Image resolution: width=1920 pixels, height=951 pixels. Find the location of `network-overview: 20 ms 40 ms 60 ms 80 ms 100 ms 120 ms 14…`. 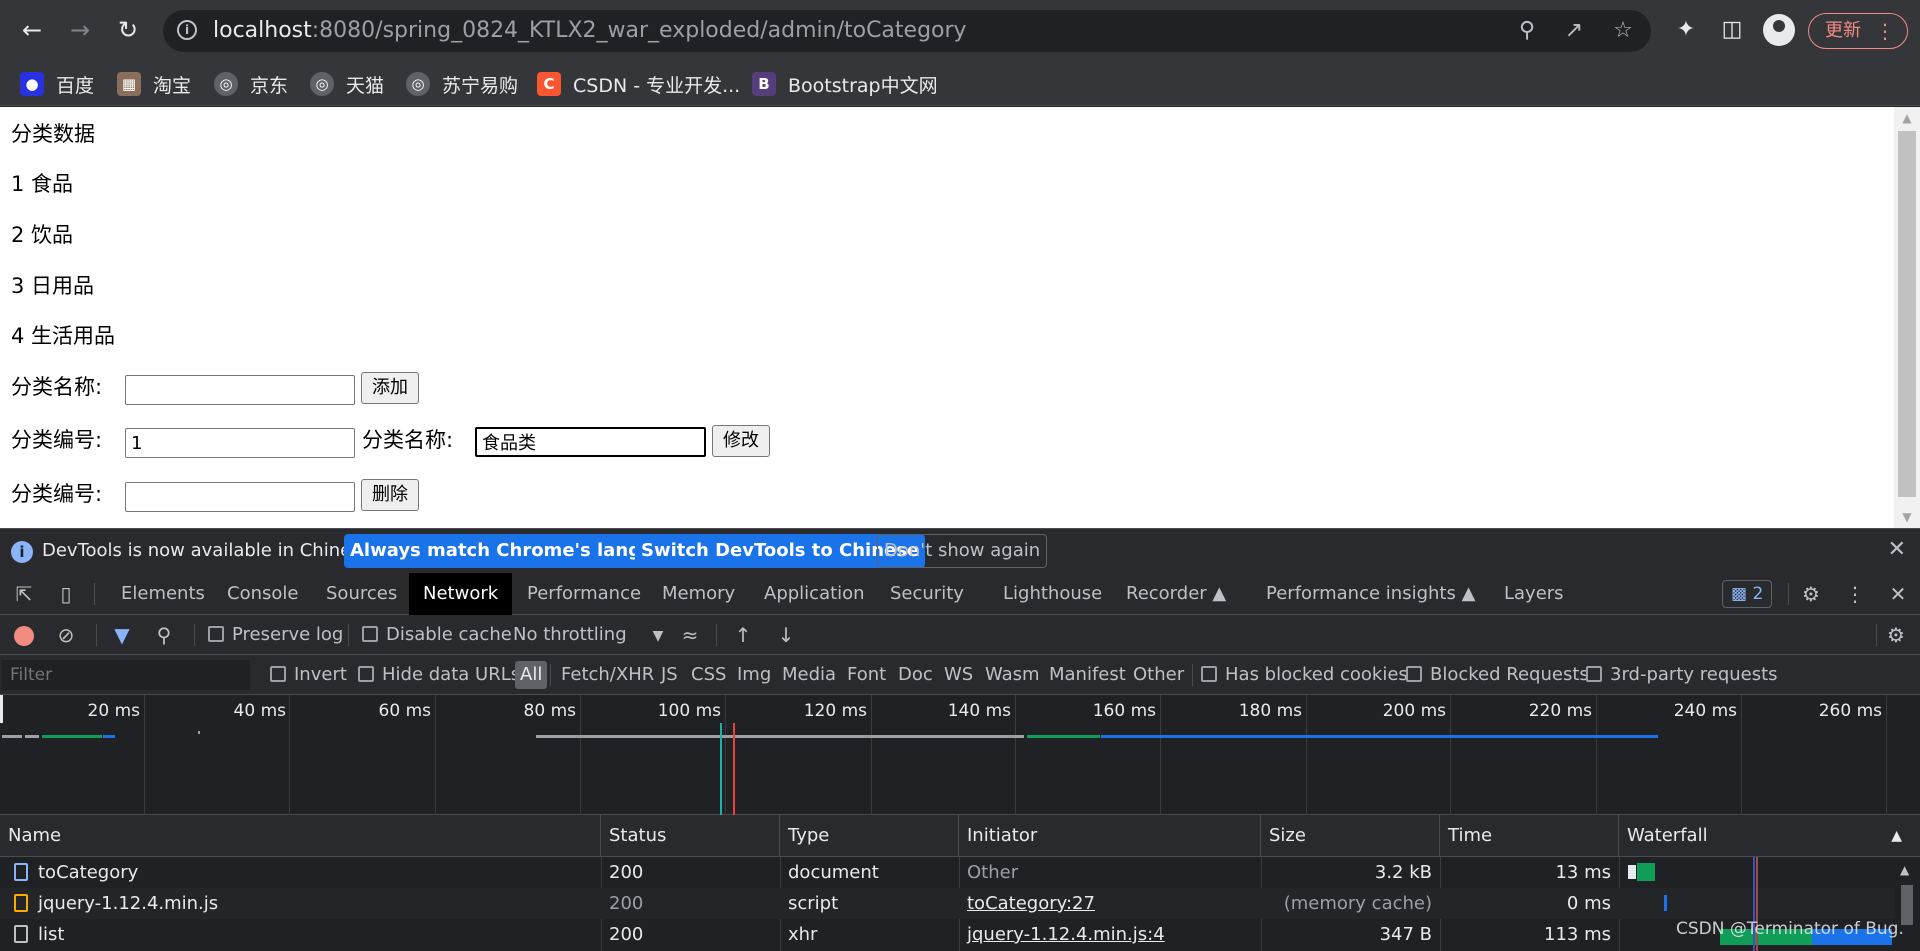

network-overview: 20 ms 40 ms 60 ms 80 ms 100 ms 120 ms 14… is located at coordinates (960, 755).